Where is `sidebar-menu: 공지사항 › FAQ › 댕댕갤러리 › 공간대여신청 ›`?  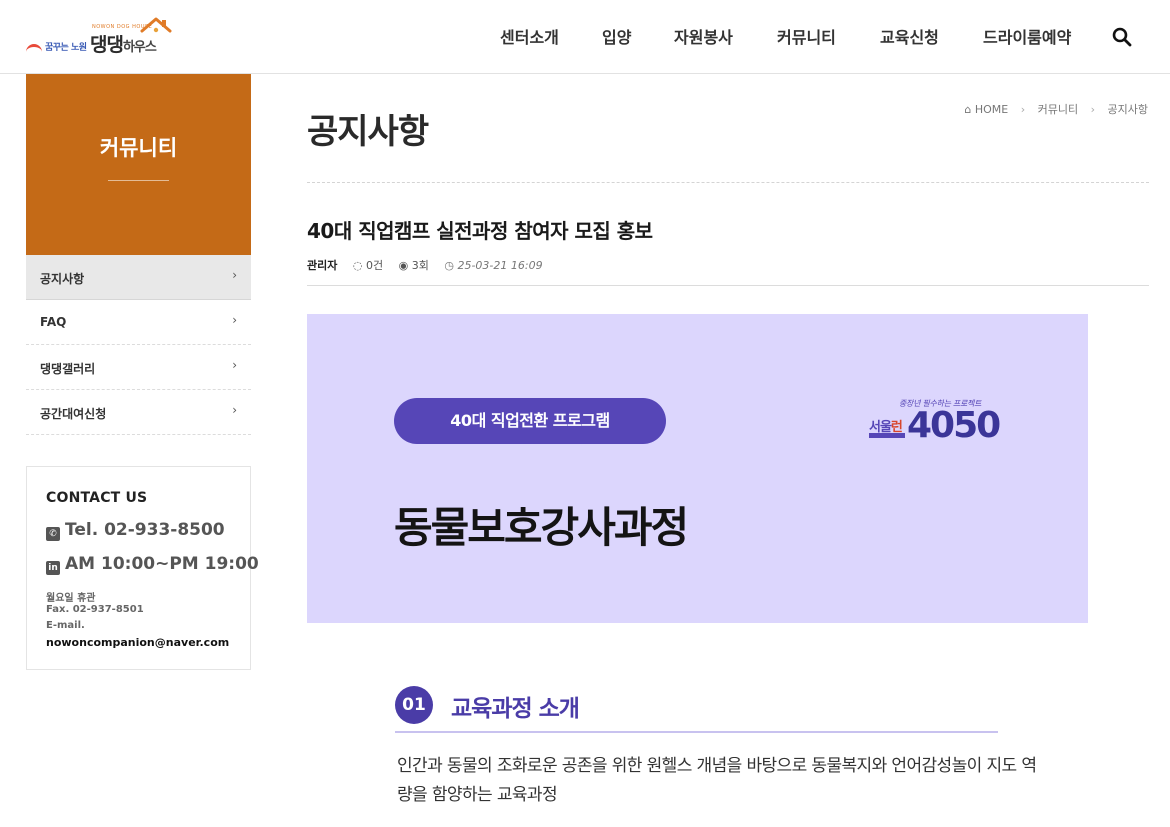 sidebar-menu: 공지사항 › FAQ › 댕댕갤러리 › 공간대여신청 › is located at coordinates (138, 345).